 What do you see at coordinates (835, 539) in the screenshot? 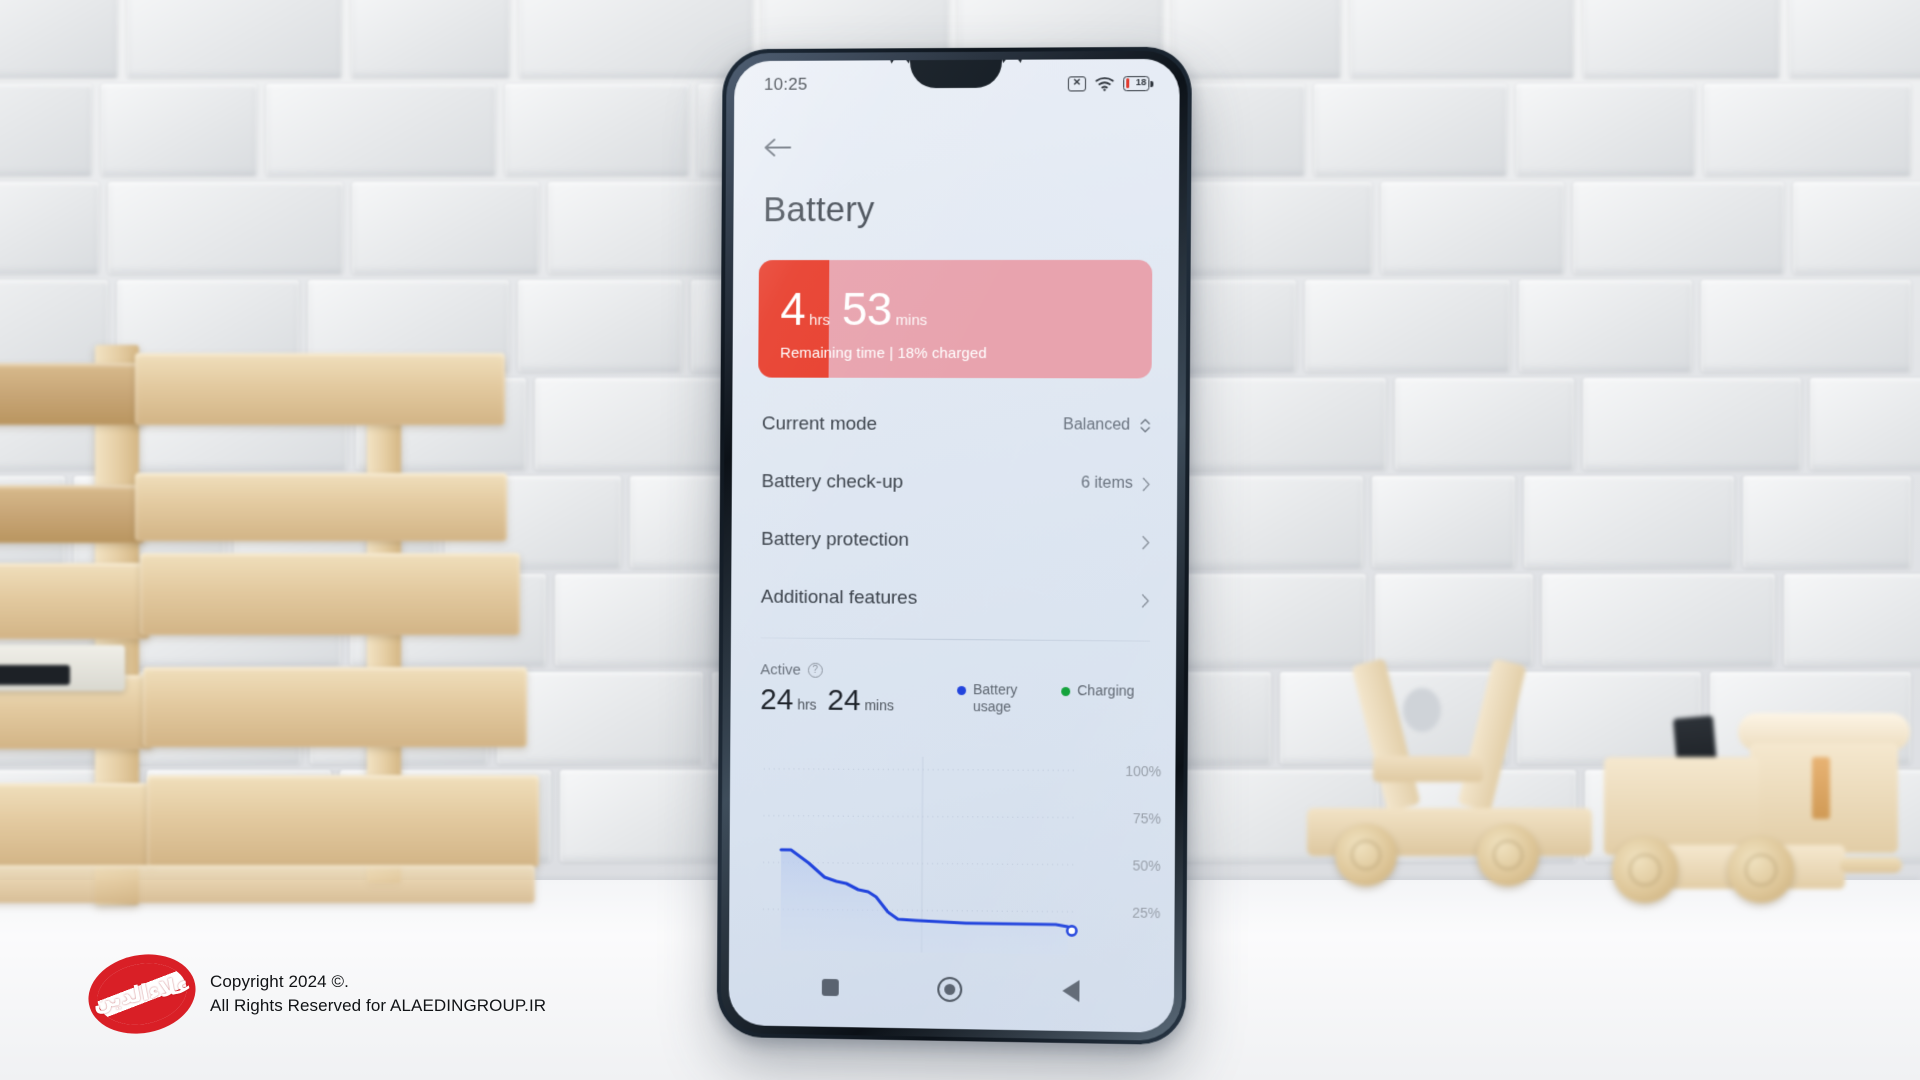
I see `row-label: Battery protection` at bounding box center [835, 539].